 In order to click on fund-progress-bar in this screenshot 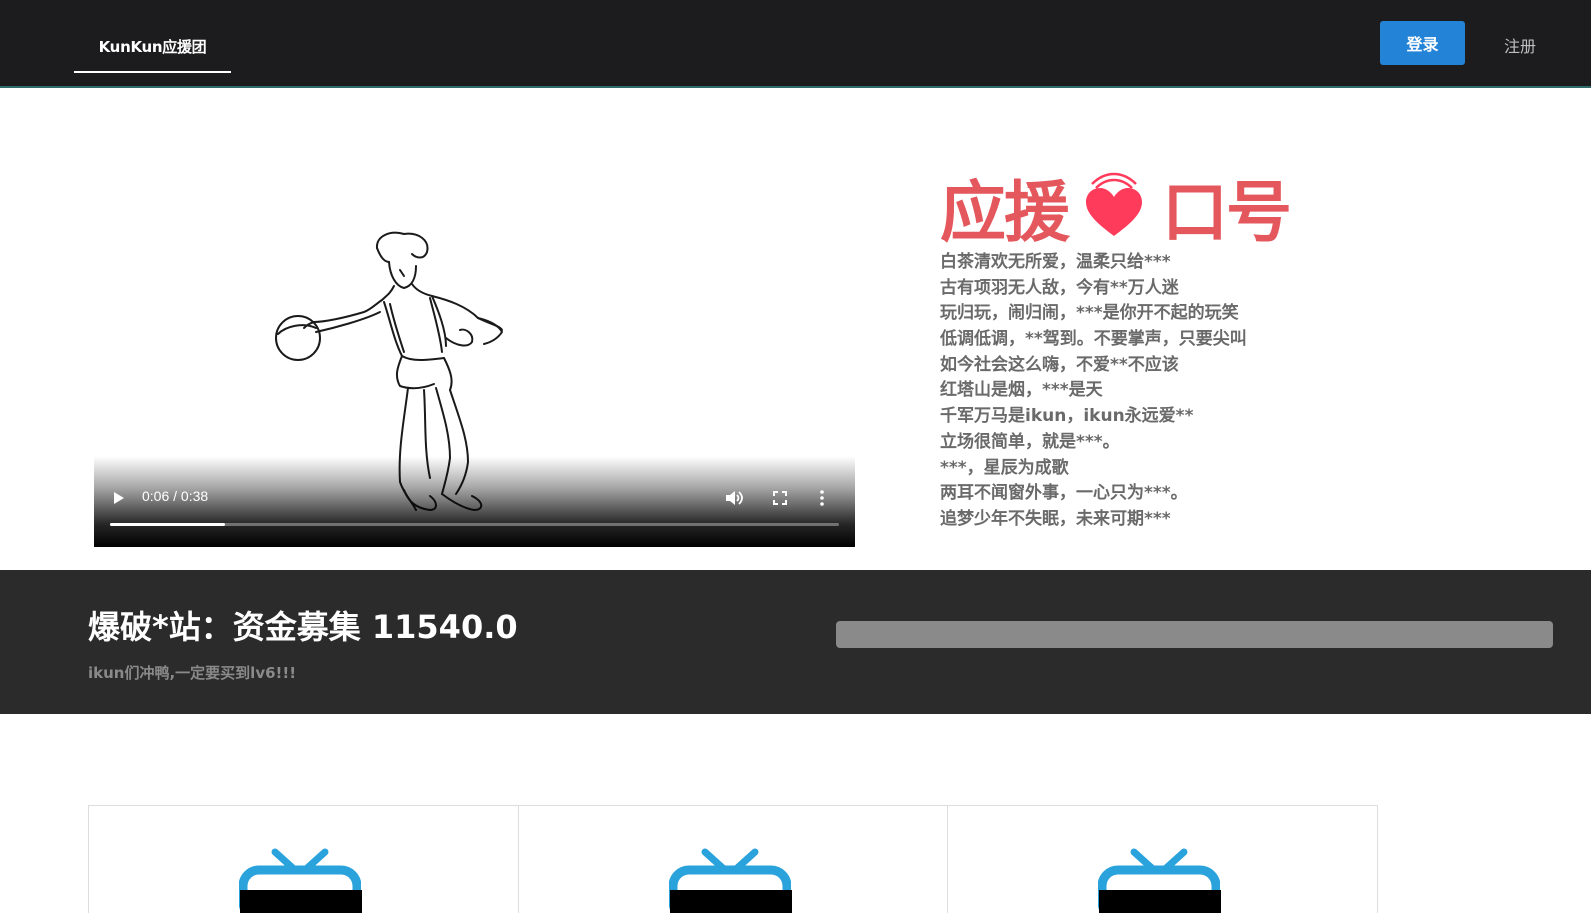, I will do `click(1194, 634)`.